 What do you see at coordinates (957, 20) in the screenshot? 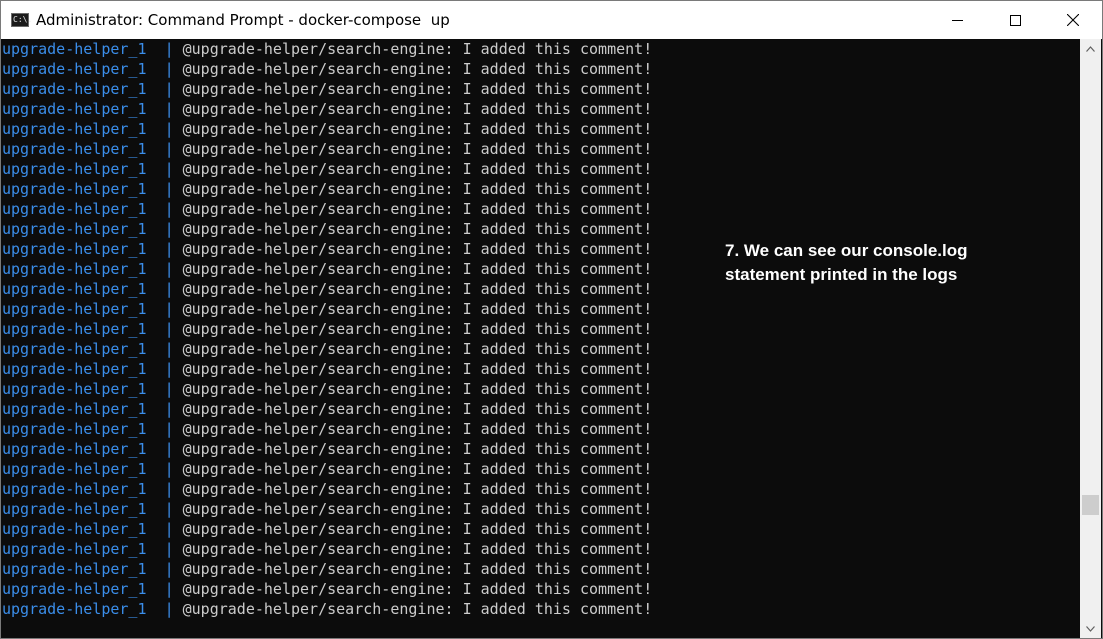
I see `minimize-button` at bounding box center [957, 20].